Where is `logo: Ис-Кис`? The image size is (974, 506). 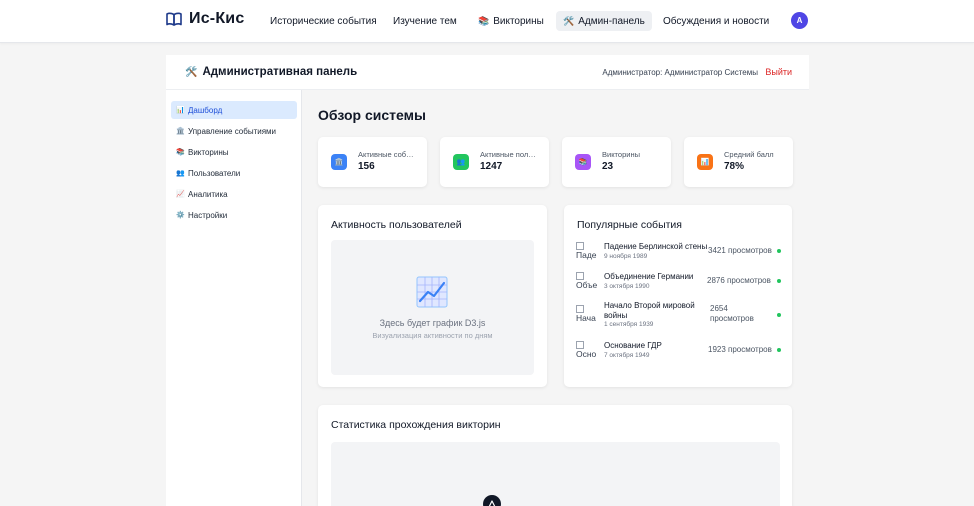
logo: Ис-Кис is located at coordinates (205, 19).